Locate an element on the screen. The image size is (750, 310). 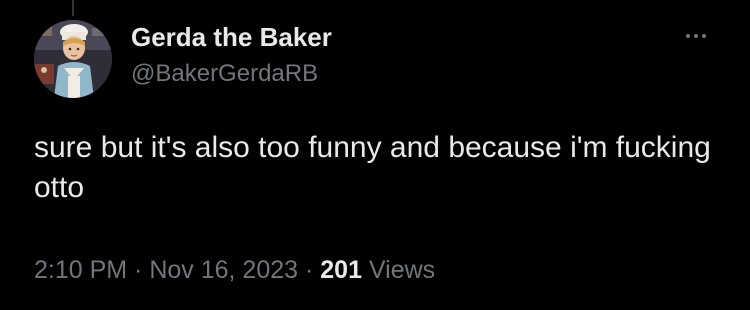
avatar-image is located at coordinates (73, 59).